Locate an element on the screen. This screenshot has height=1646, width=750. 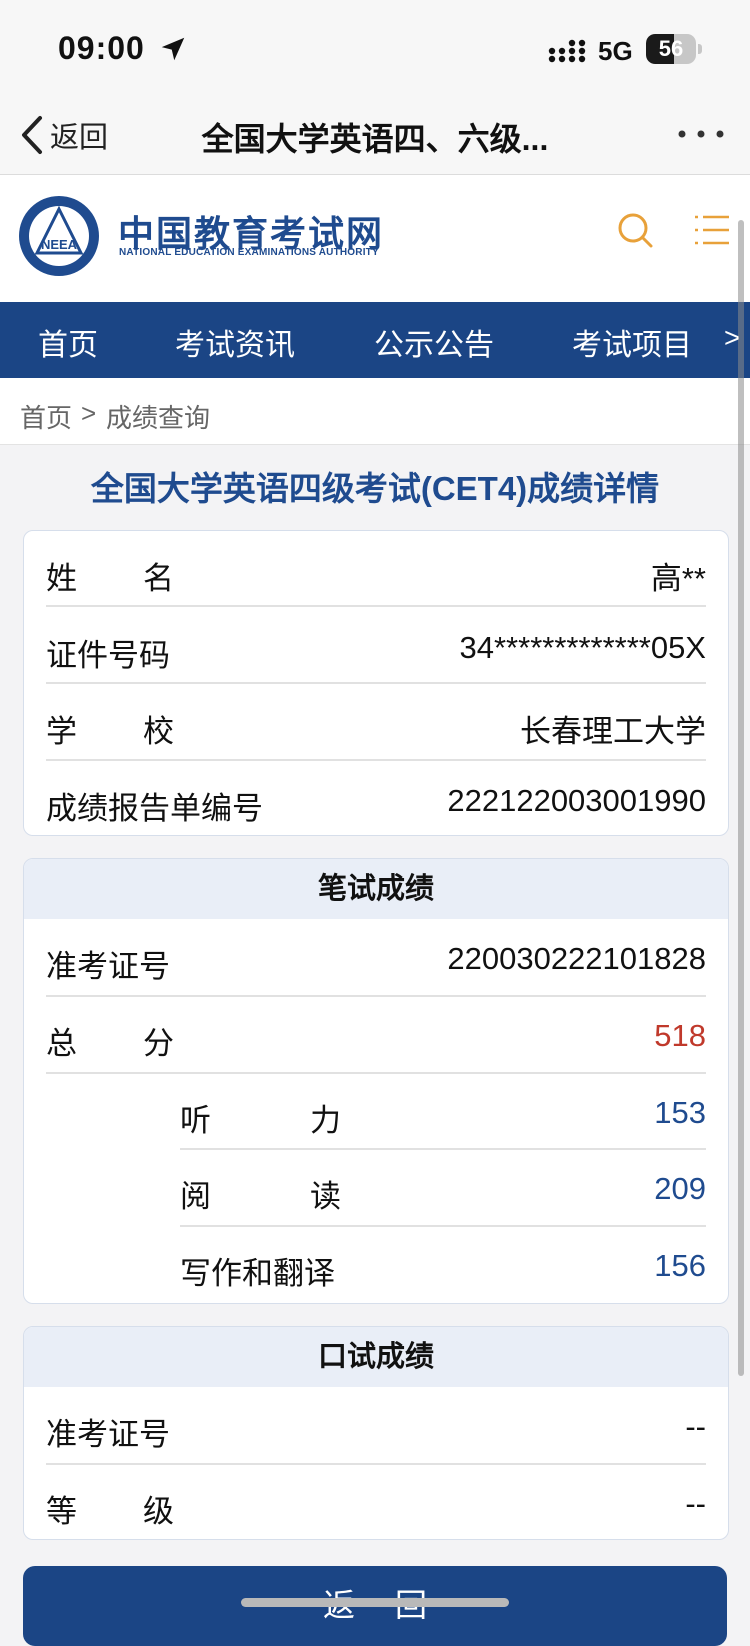
main-nav: 首页 考试资讯 公示公告 考试项目 > is located at coordinates (375, 340).